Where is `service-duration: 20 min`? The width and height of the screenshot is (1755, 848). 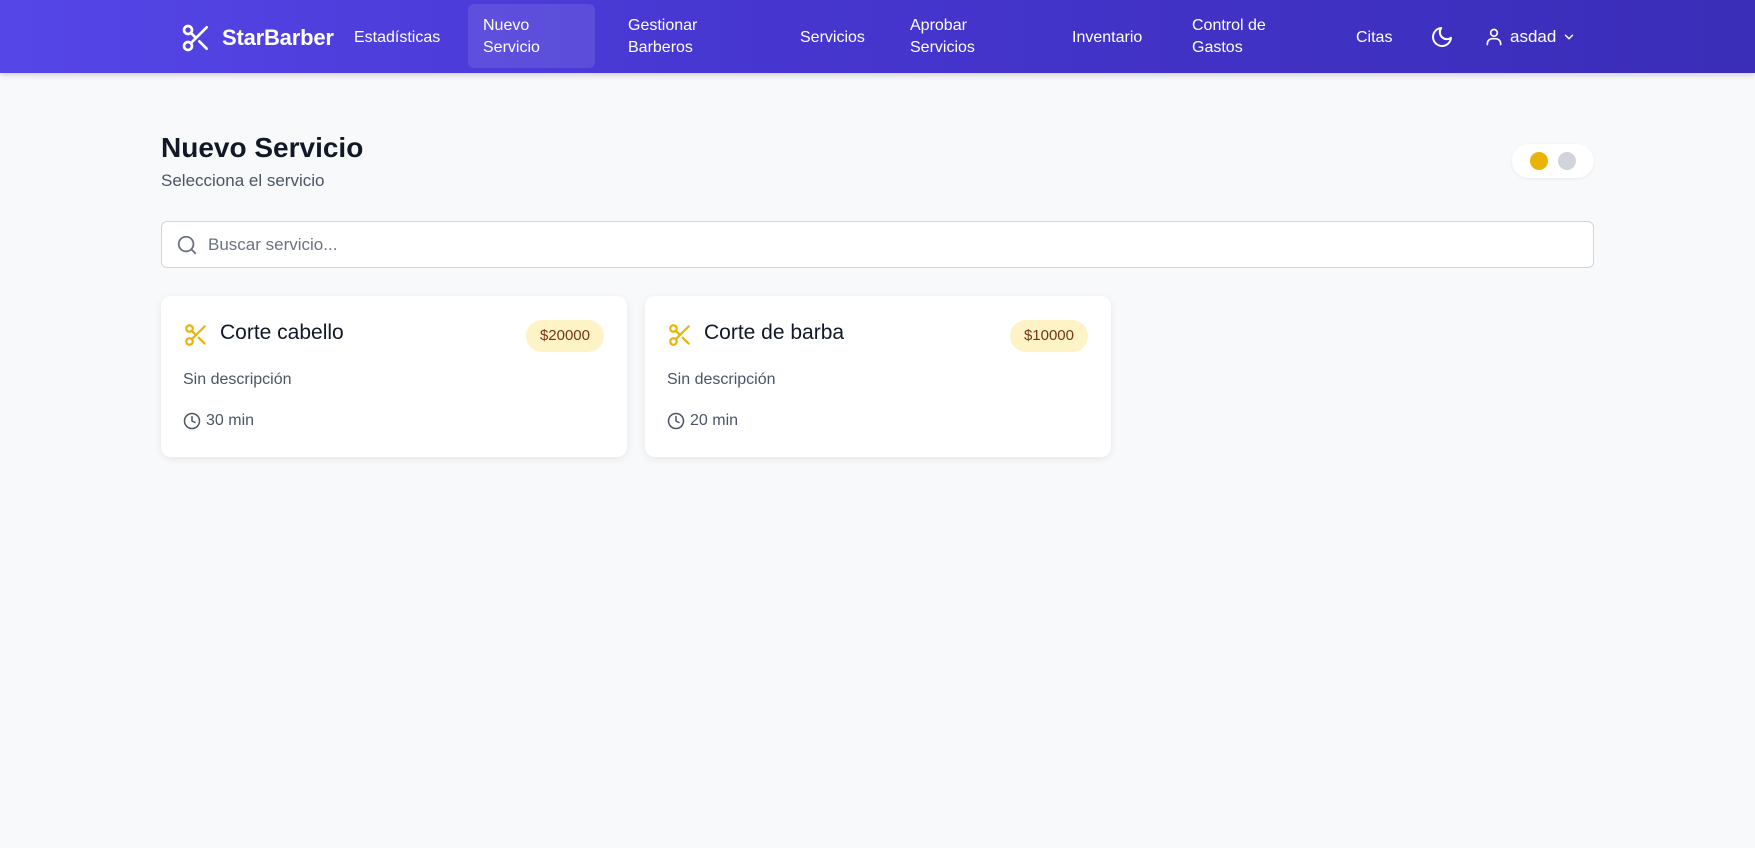 service-duration: 20 min is located at coordinates (702, 421).